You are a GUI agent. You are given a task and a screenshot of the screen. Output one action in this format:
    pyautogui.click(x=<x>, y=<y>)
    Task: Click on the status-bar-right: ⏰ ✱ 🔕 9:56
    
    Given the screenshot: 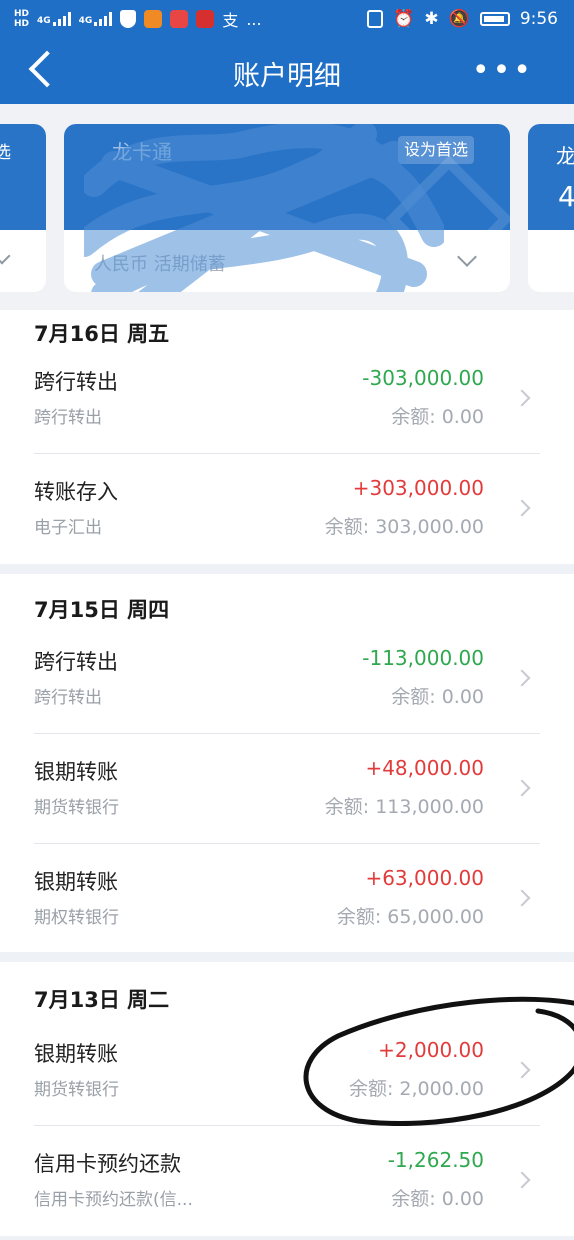 What is the action you would take?
    pyautogui.click(x=462, y=19)
    